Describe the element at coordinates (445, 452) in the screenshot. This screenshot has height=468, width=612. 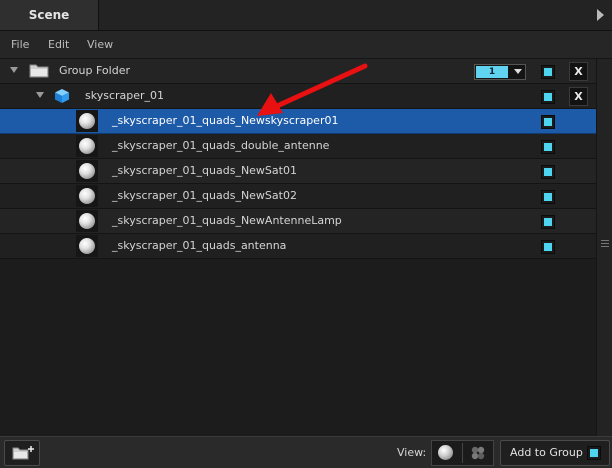
I see `sphere-view-icon` at that location.